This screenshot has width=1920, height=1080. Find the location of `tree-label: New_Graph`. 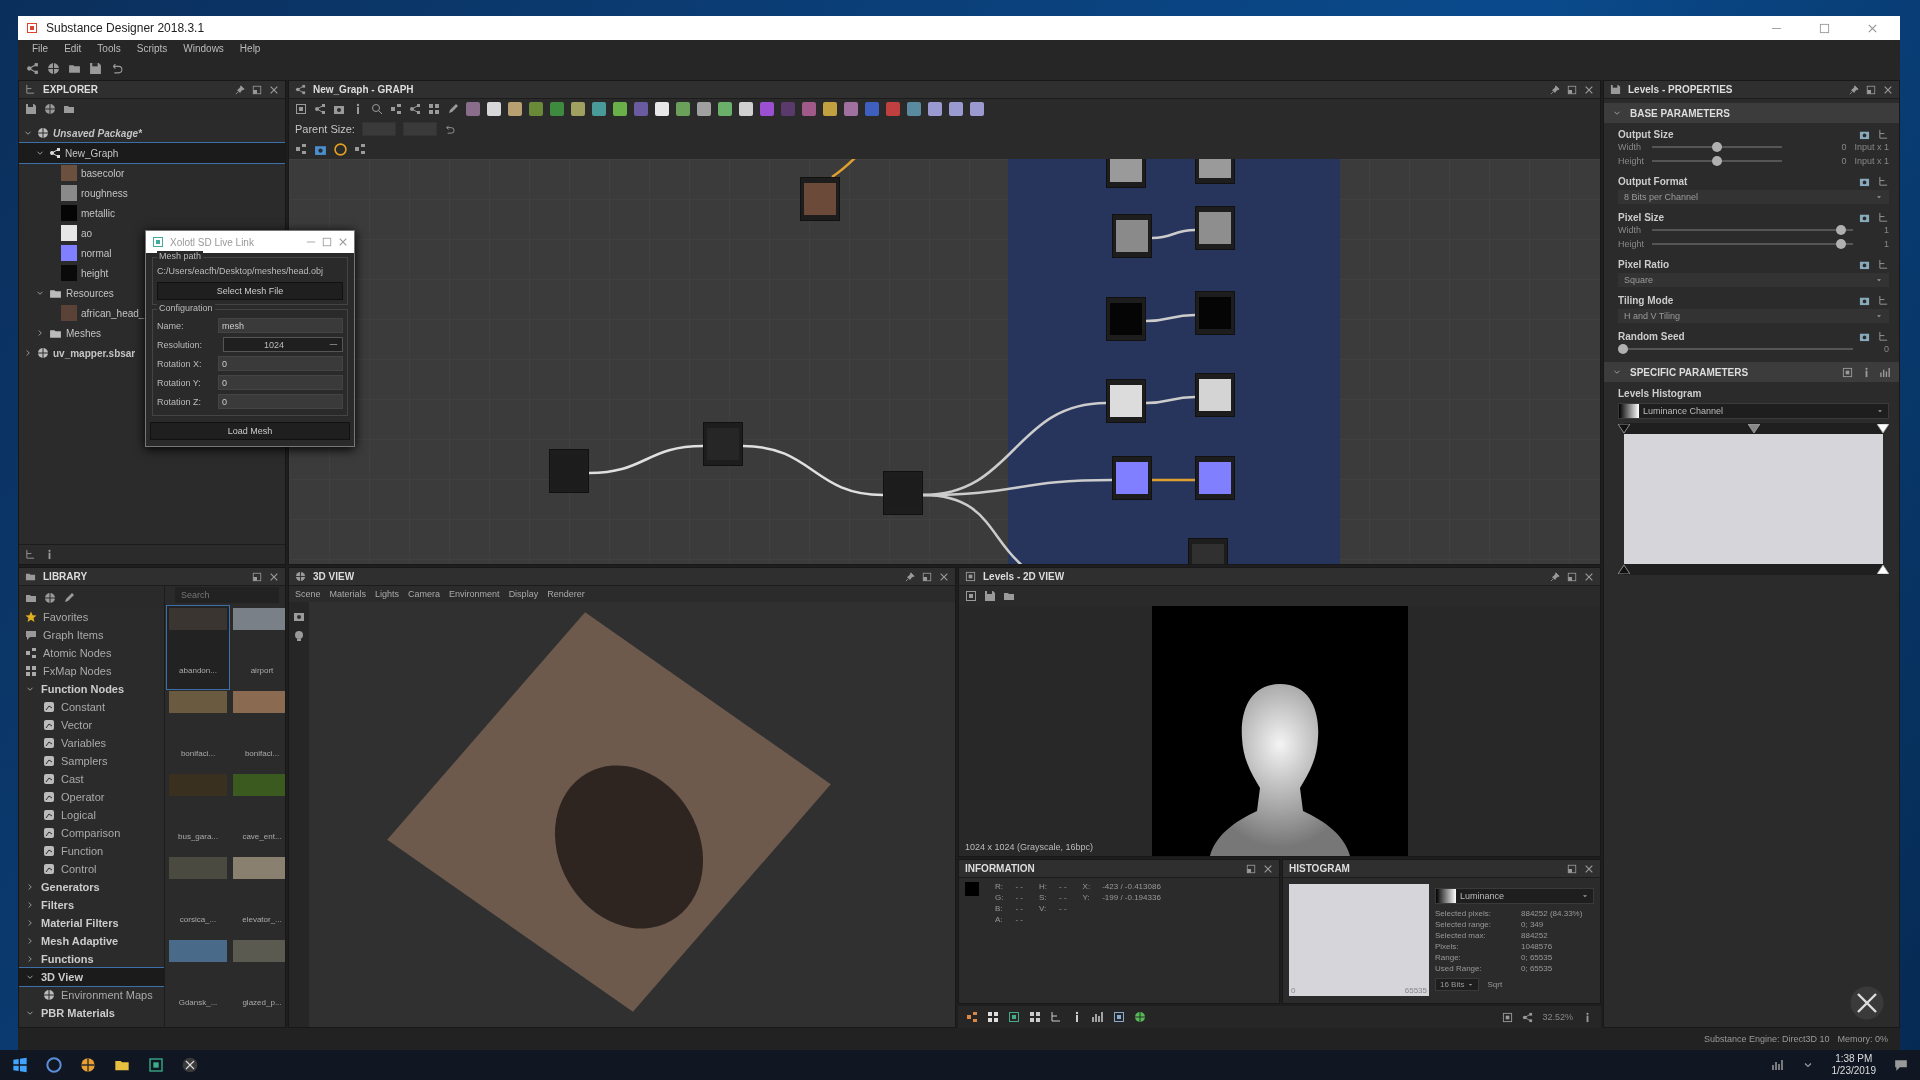

tree-label: New_Graph is located at coordinates (92, 153).